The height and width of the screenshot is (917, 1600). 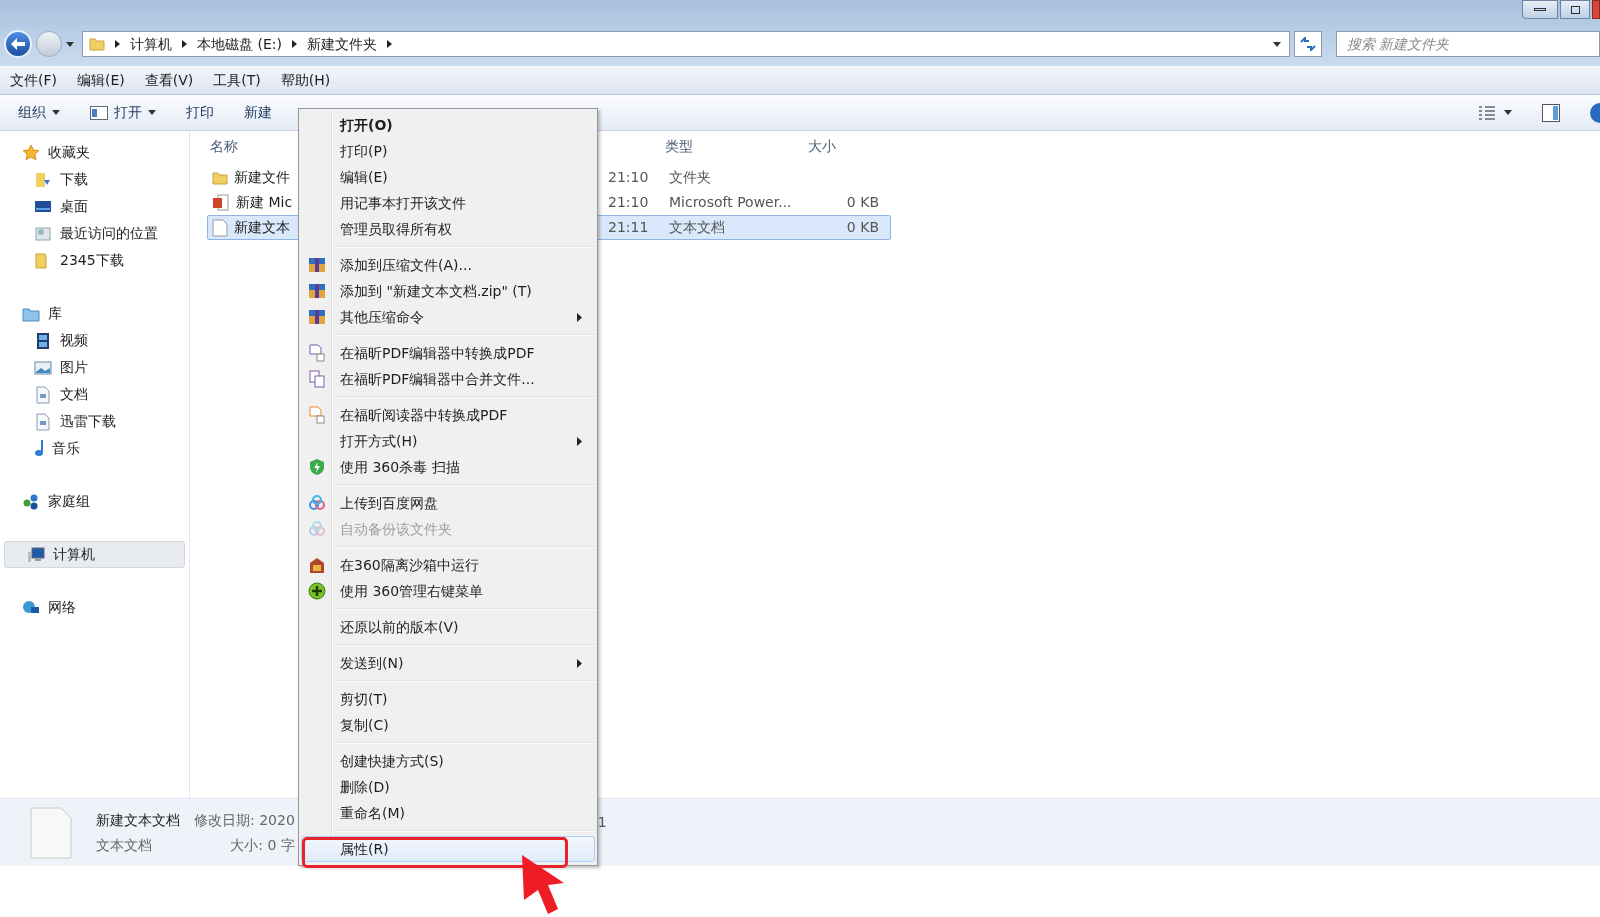 I want to click on details-text: 1, so click(x=602, y=822).